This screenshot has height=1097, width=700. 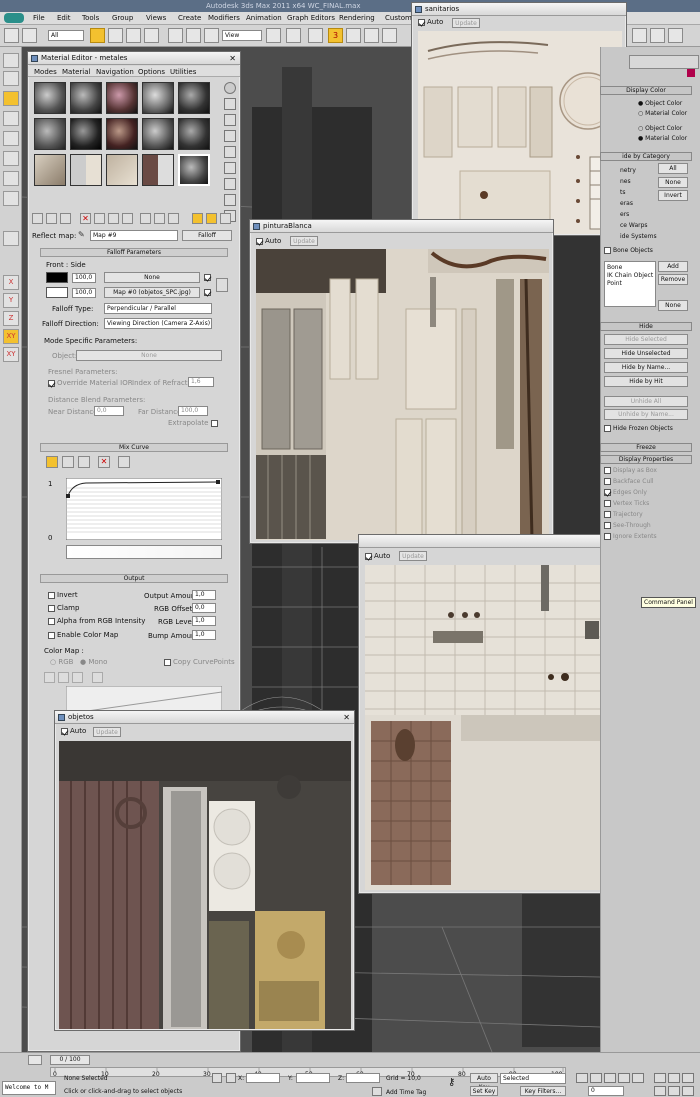 I want to click on select-manipulate-icon, so click(x=293, y=35).